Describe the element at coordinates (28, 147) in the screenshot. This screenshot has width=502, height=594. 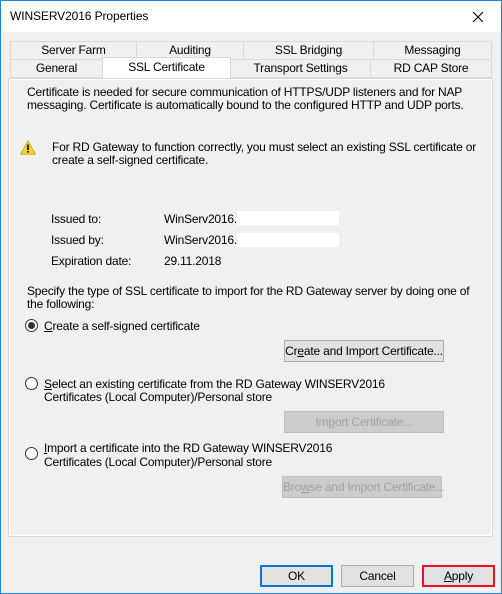
I see `warning-icon` at that location.